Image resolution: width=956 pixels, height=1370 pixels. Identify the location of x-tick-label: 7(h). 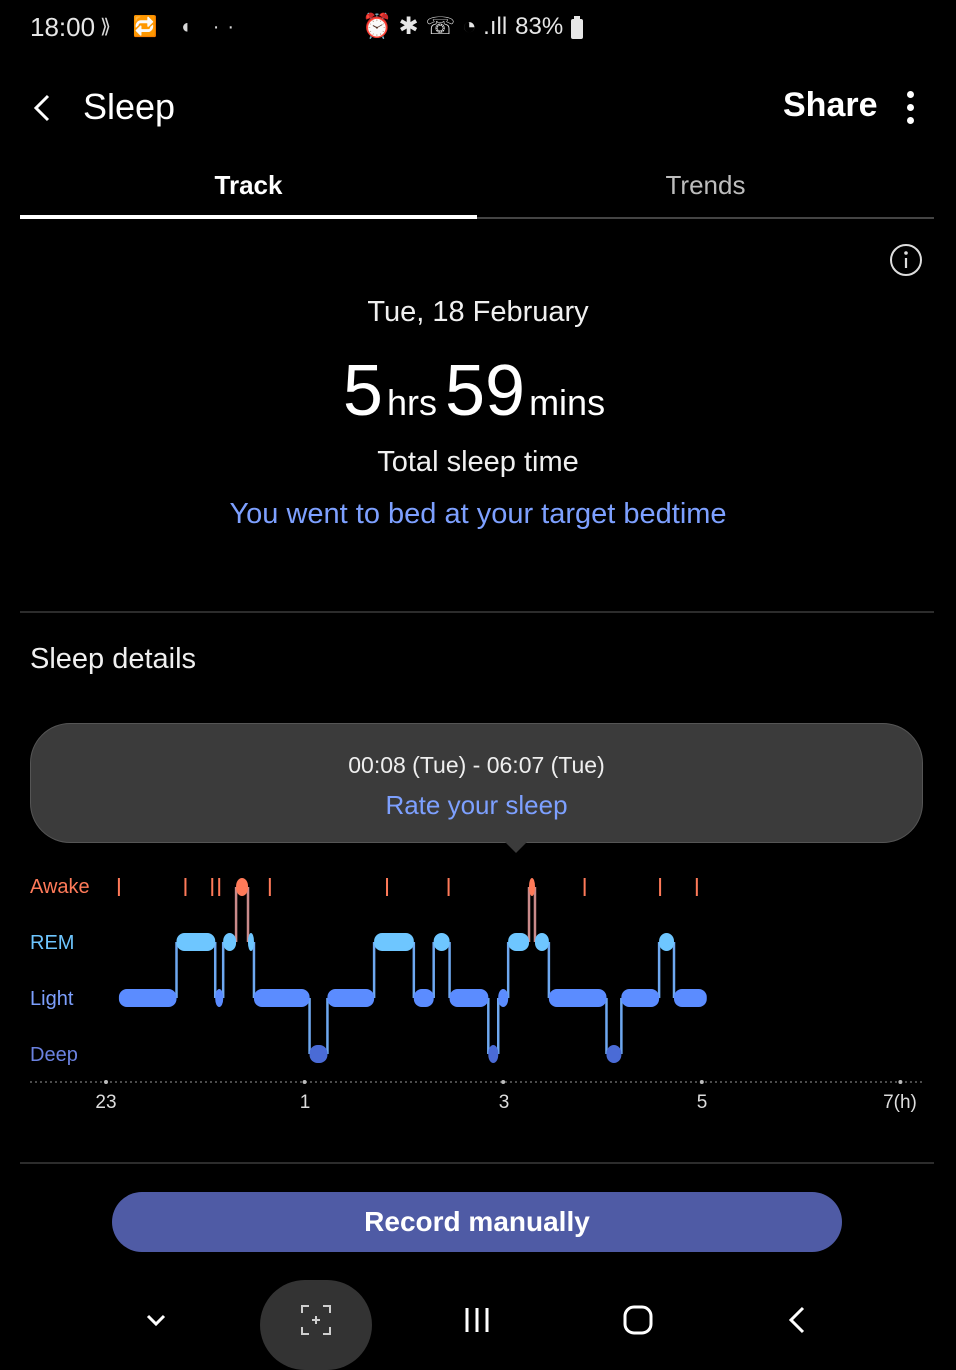
(900, 1102).